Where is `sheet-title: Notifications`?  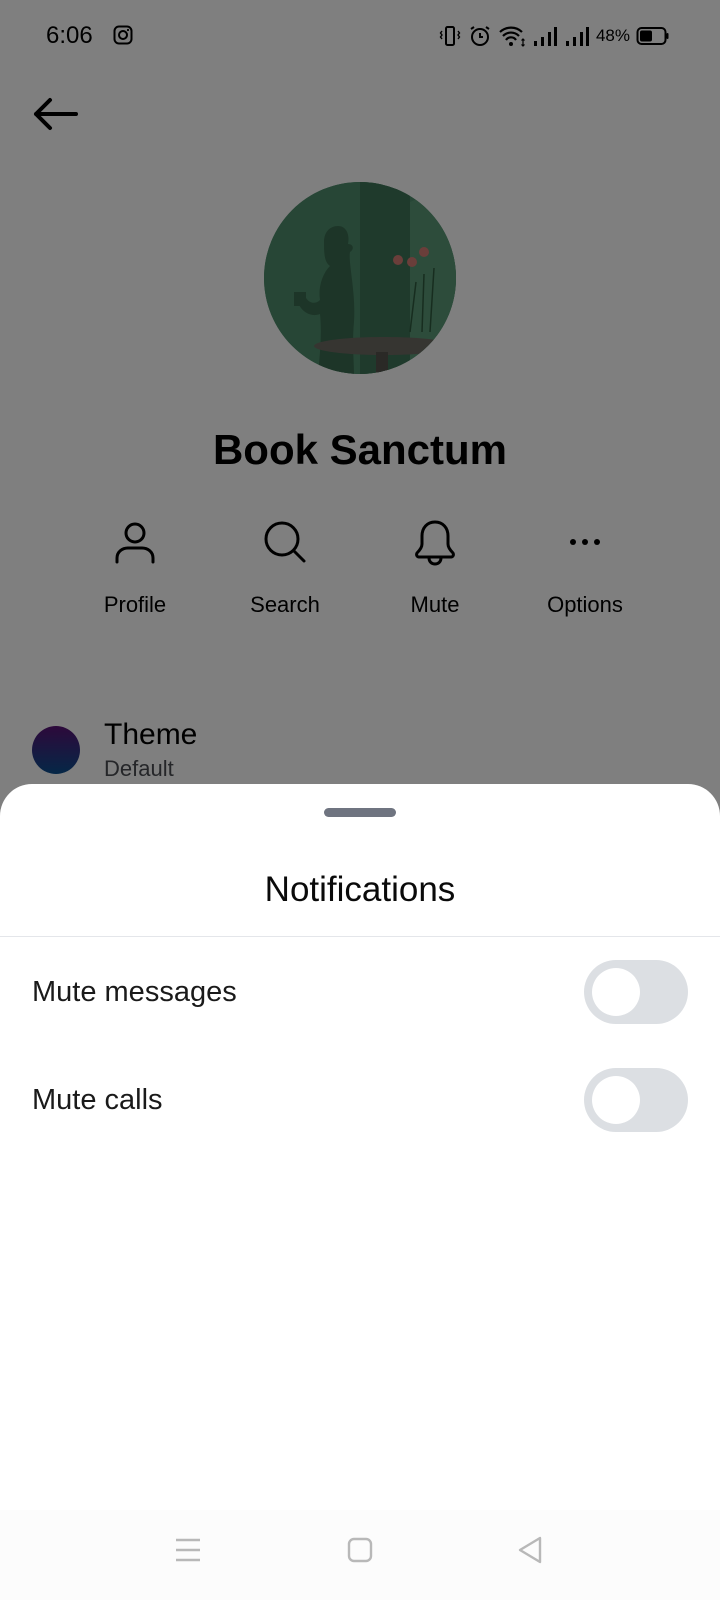
sheet-title: Notifications is located at coordinates (360, 889).